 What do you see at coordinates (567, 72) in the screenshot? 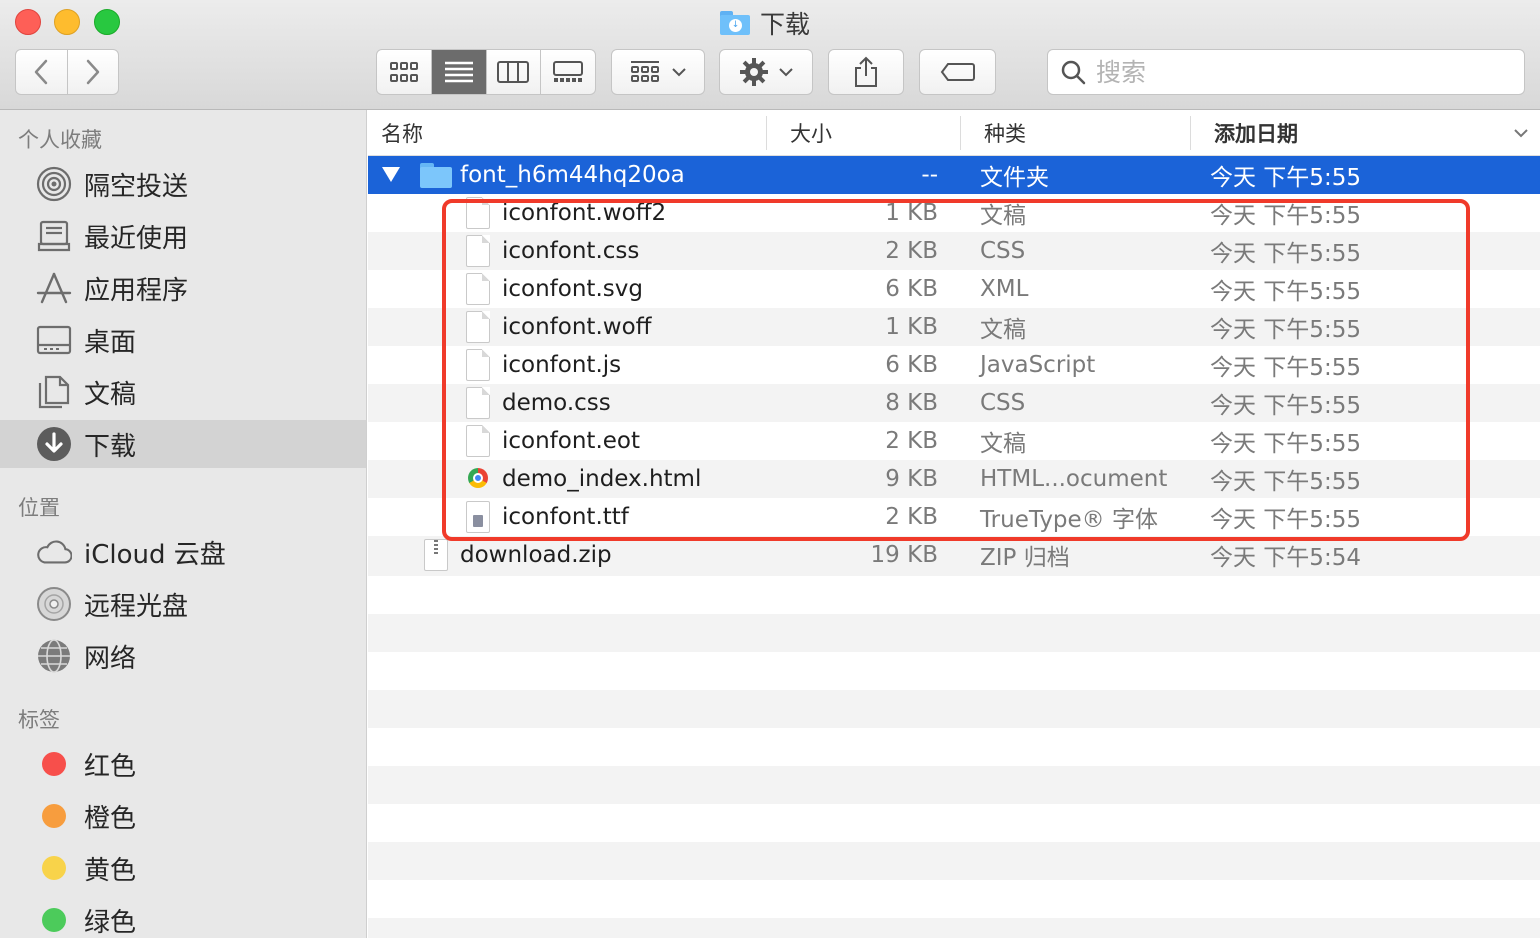
I see `gallery-view-button` at bounding box center [567, 72].